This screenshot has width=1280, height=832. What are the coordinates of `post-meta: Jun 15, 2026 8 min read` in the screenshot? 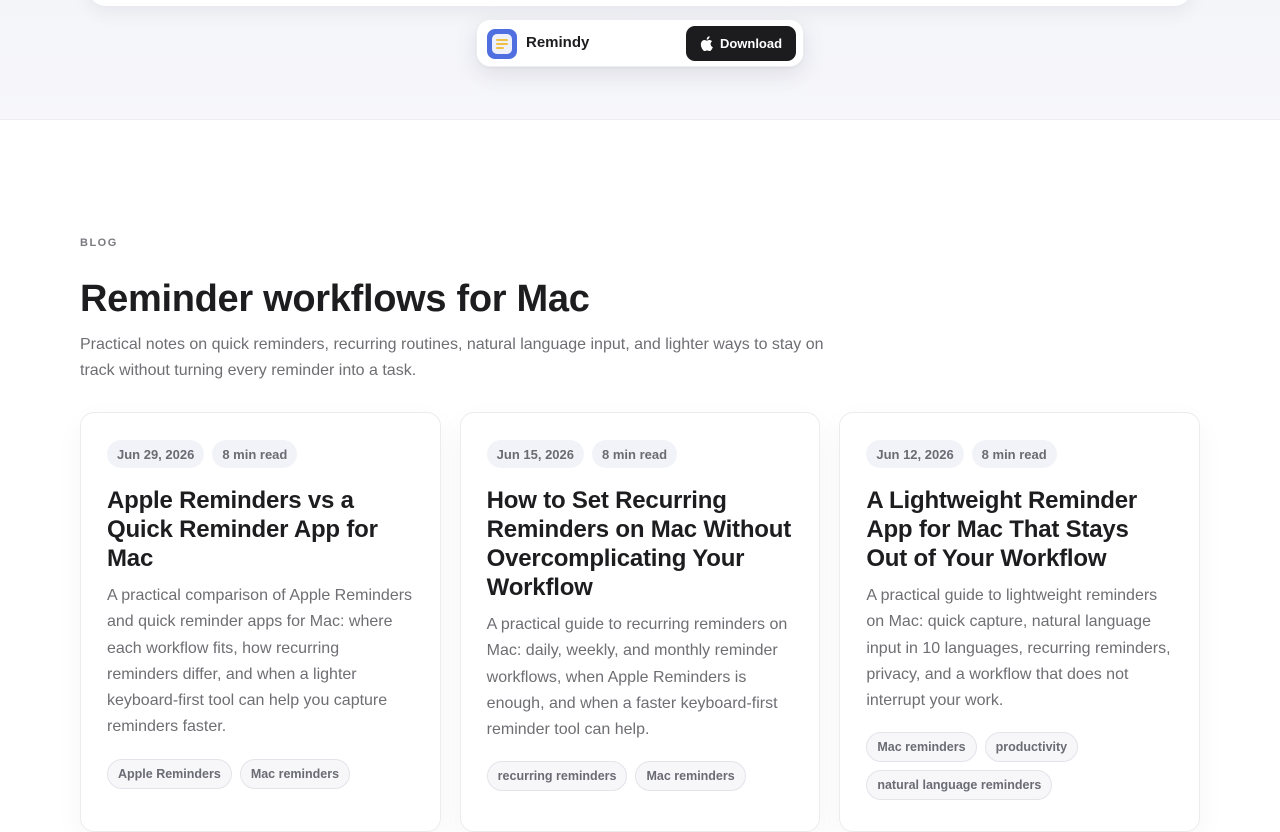 It's located at (640, 454).